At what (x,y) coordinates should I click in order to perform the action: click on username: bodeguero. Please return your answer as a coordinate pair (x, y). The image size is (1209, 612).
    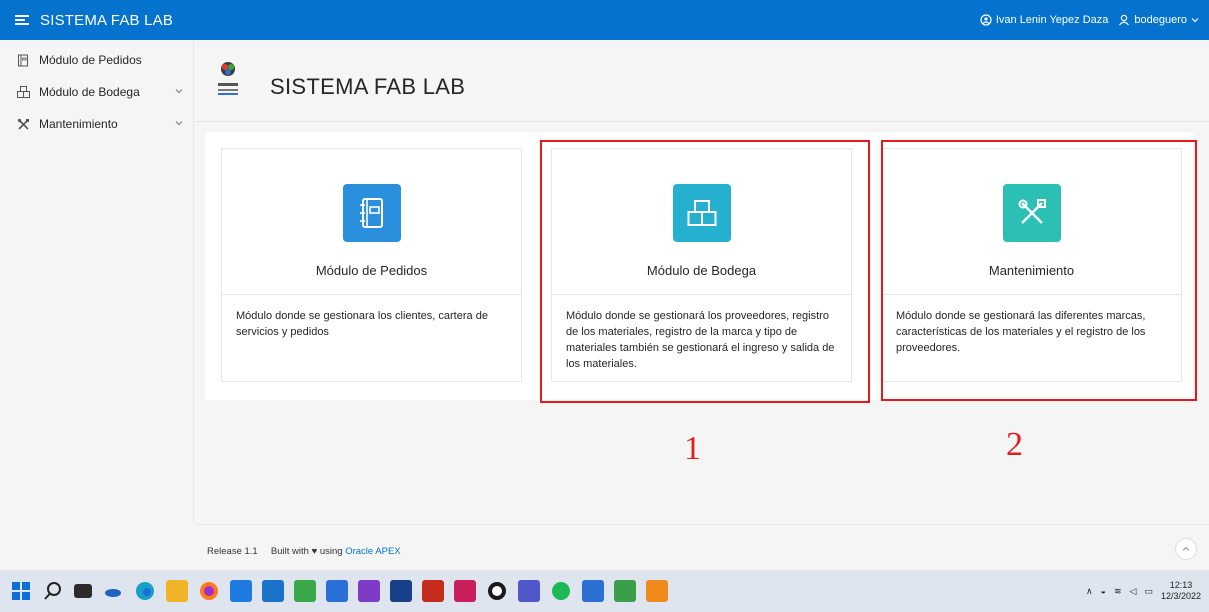
    Looking at the image, I should click on (1160, 20).